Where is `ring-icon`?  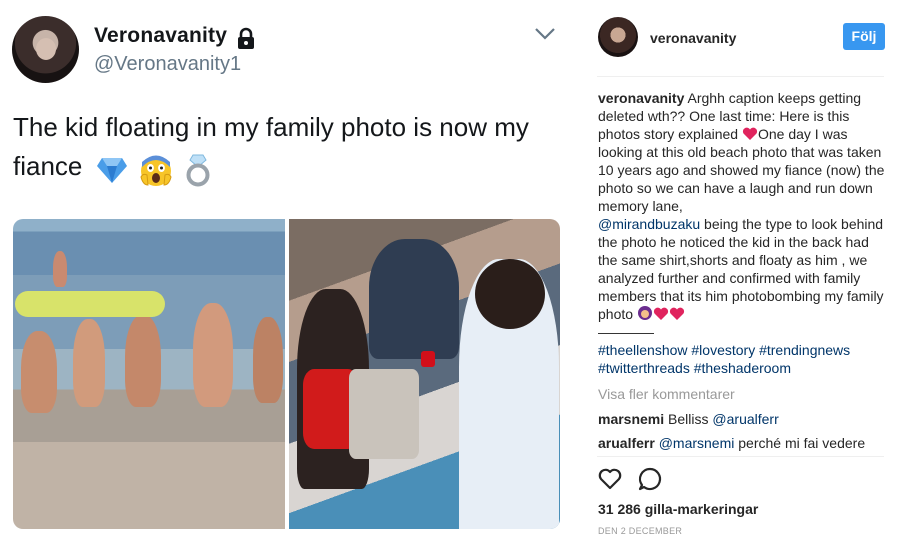 ring-icon is located at coordinates (198, 170).